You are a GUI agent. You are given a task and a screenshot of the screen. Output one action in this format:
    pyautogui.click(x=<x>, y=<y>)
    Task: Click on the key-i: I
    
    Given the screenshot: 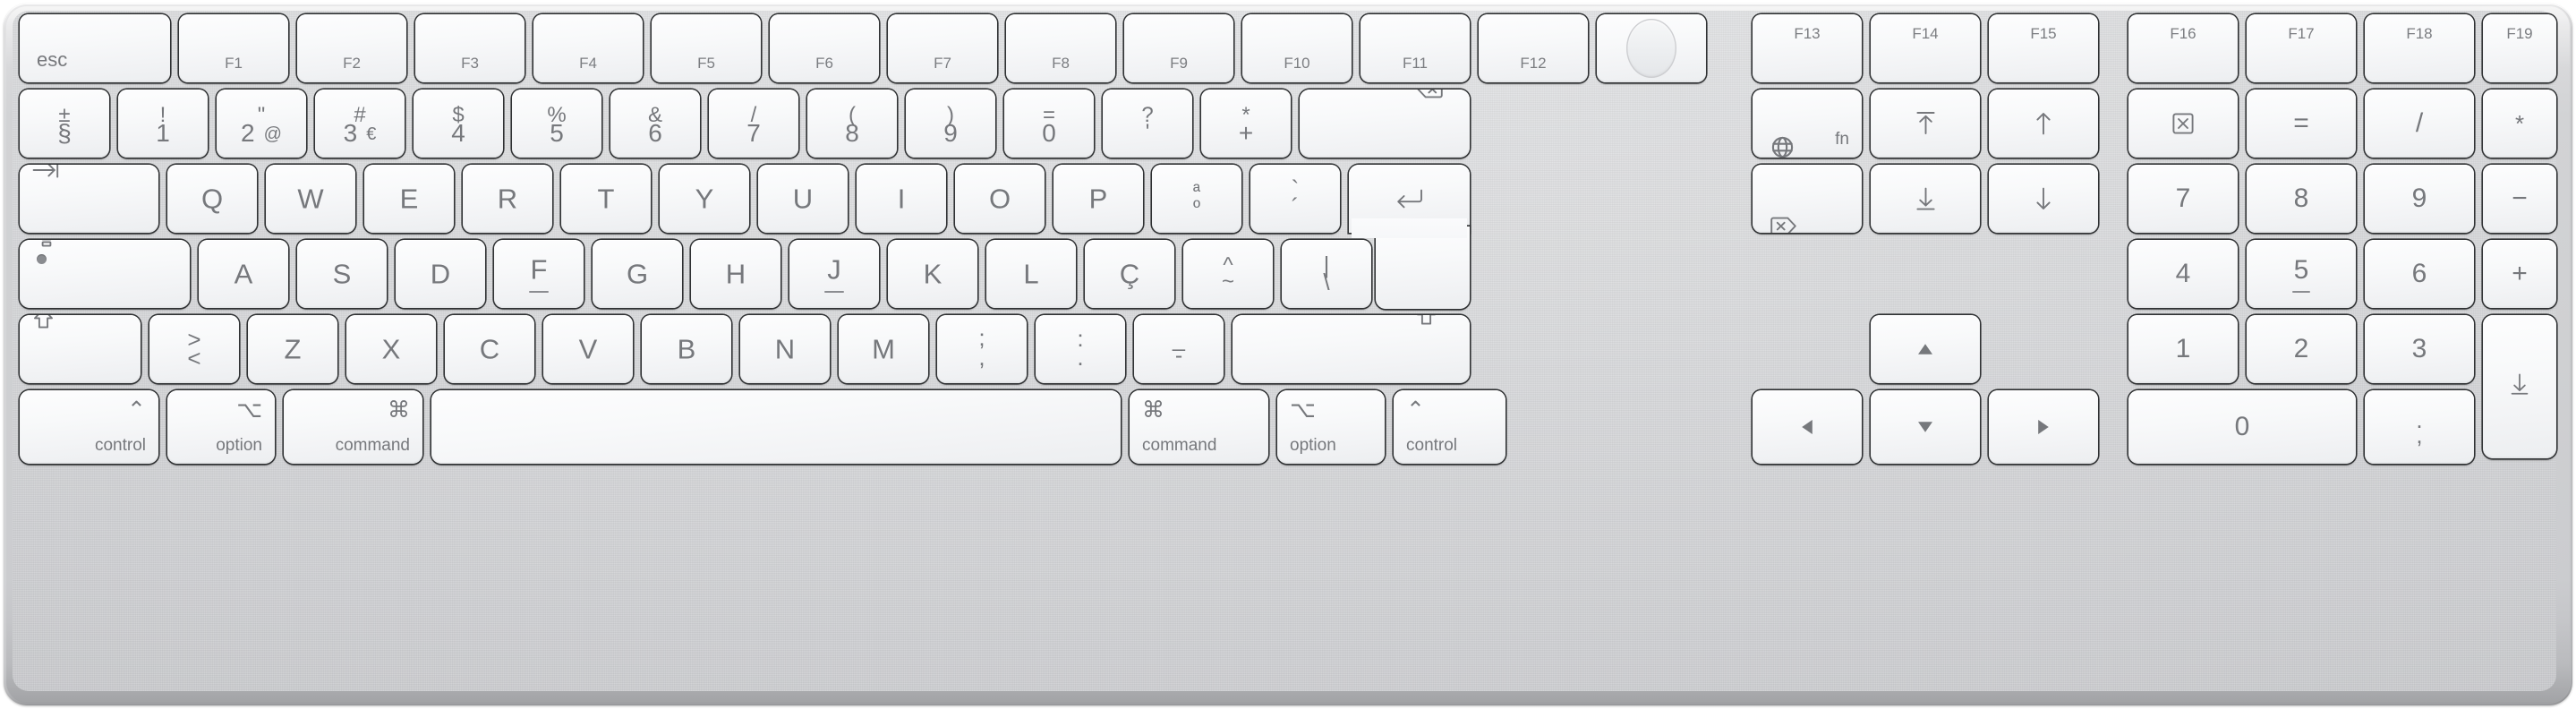 What is the action you would take?
    pyautogui.click(x=901, y=199)
    